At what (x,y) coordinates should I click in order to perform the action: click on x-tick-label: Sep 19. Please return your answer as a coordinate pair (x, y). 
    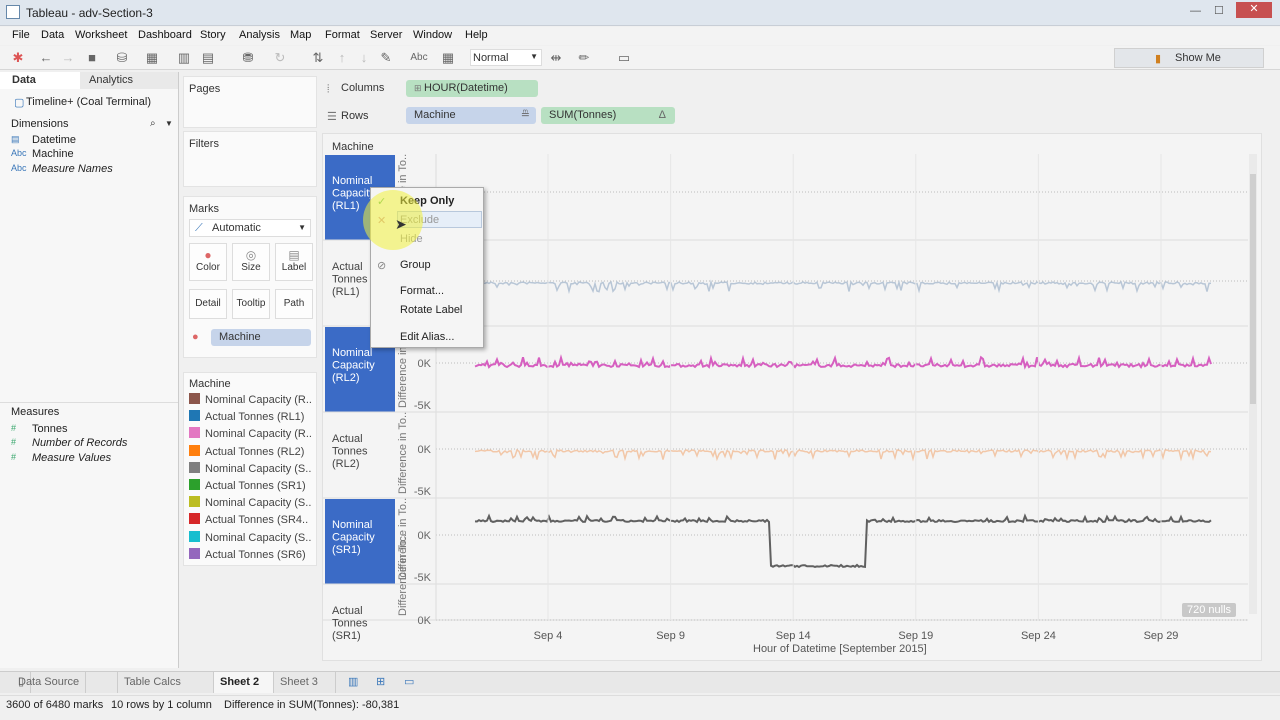
    Looking at the image, I should click on (915, 636).